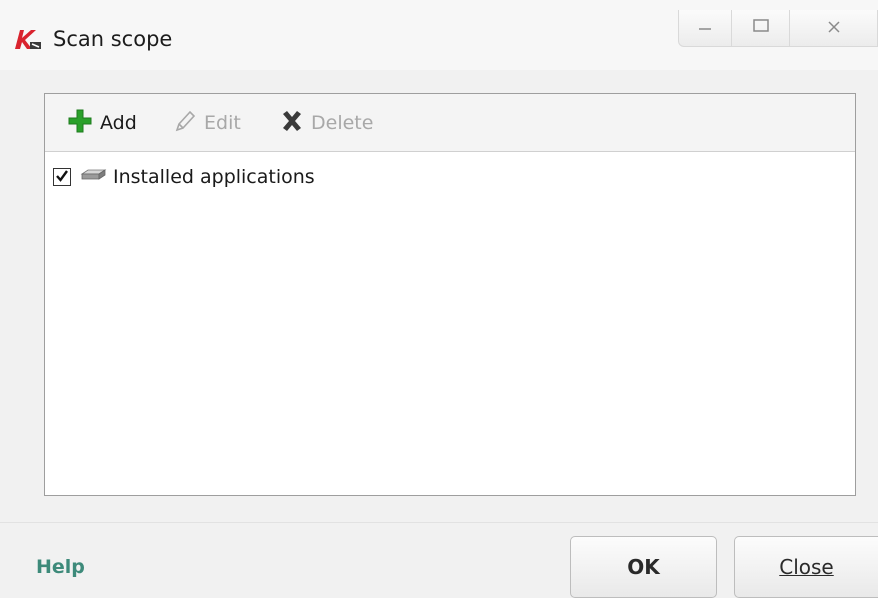 The image size is (878, 598). I want to click on plus-icon, so click(83, 123).